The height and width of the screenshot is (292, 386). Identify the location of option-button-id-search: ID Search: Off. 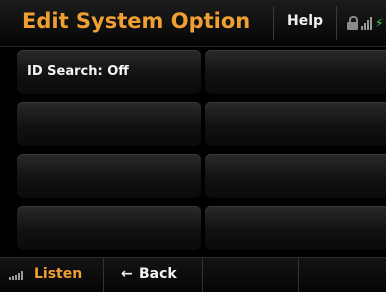
(109, 72).